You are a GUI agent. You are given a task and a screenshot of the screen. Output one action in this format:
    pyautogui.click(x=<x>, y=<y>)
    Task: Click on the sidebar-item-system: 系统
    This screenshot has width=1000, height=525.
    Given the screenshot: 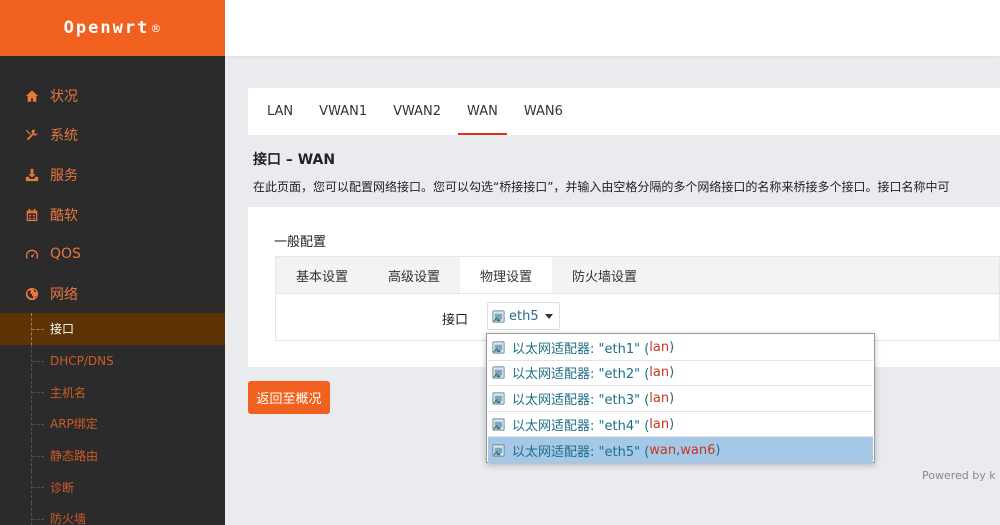 What is the action you would take?
    pyautogui.click(x=112, y=136)
    